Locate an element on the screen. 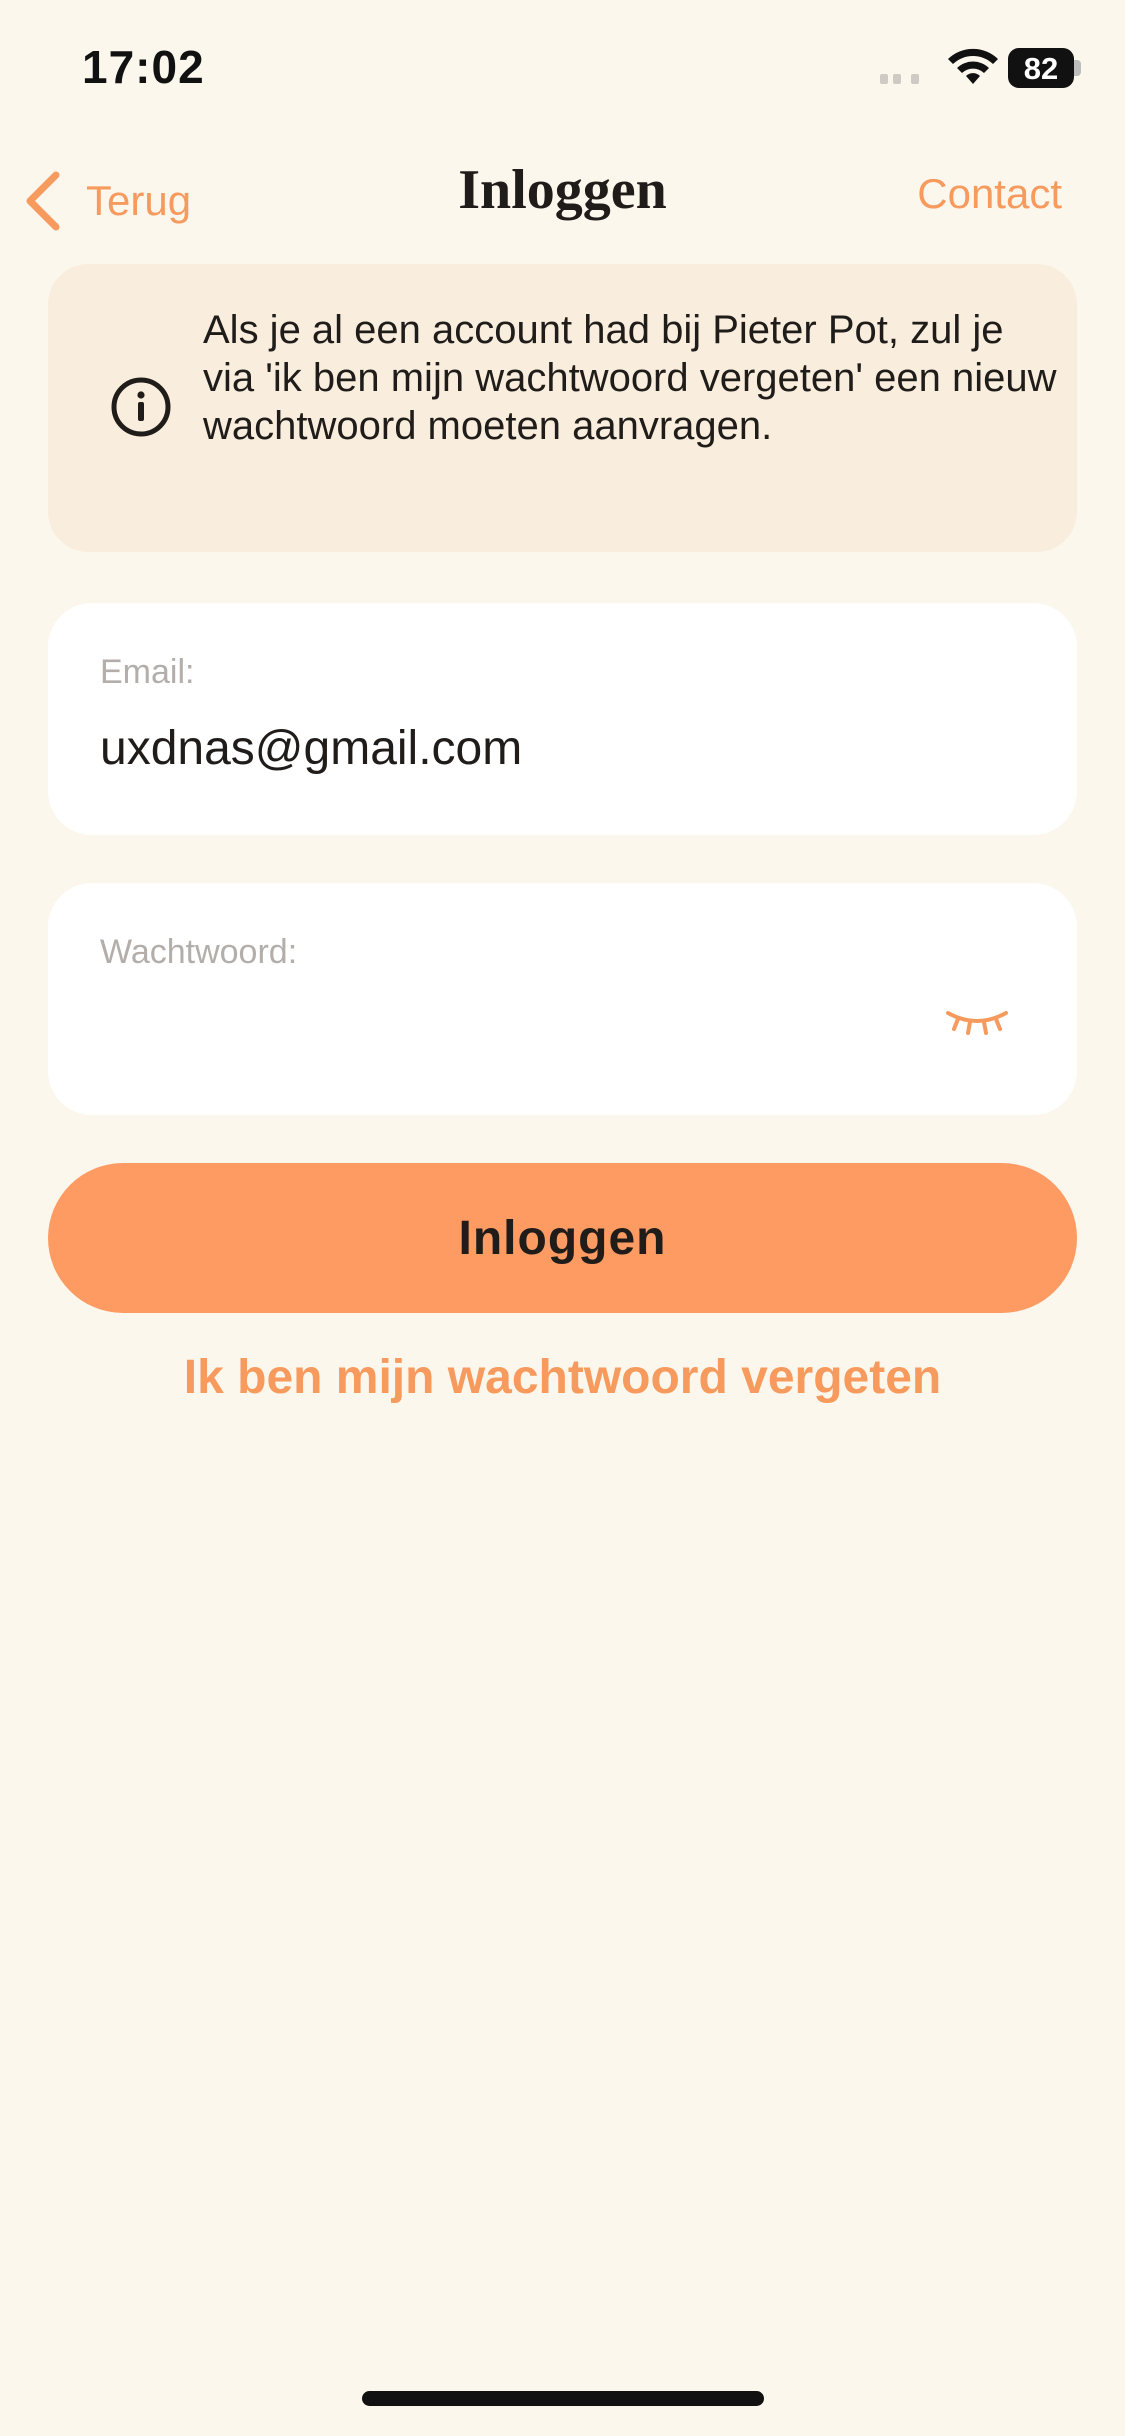 Image resolution: width=1125 pixels, height=2436 pixels. email-field: Email: uxdnas@gmail.com is located at coordinates (562, 719).